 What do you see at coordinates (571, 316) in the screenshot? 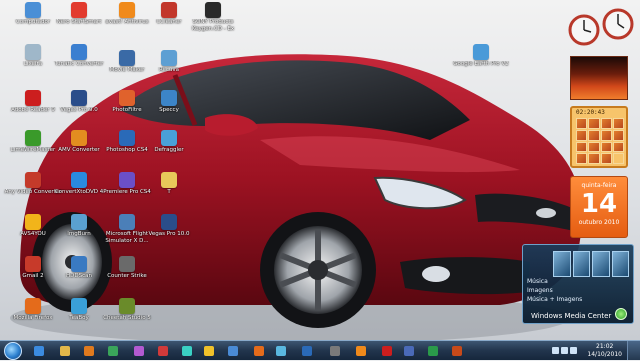
I see `media-center-brand: Windows Media Center` at bounding box center [571, 316].